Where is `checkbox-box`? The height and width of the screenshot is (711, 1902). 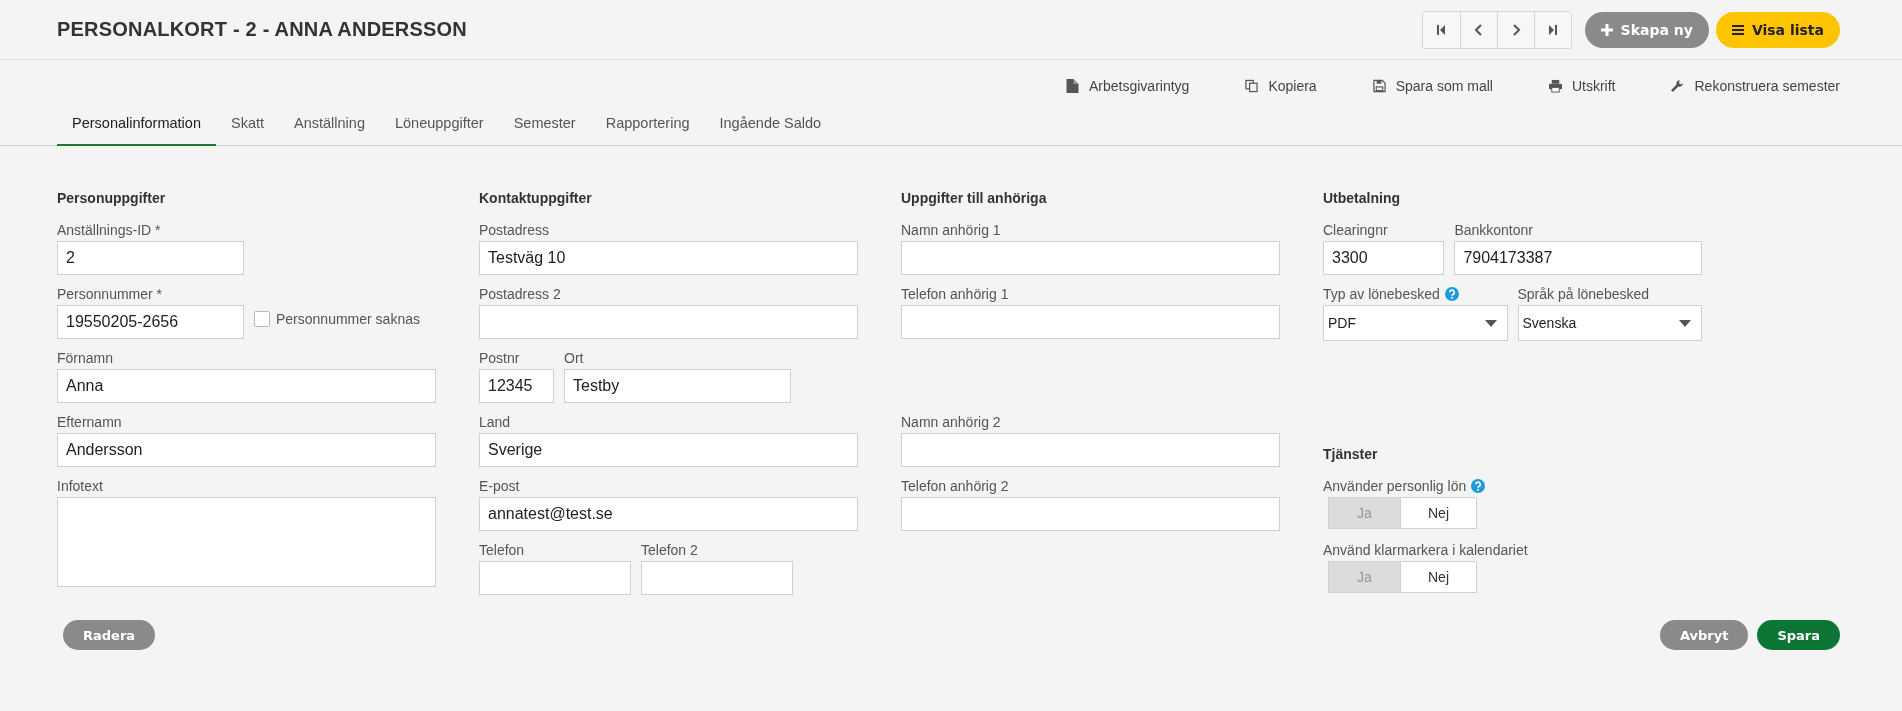 checkbox-box is located at coordinates (262, 319).